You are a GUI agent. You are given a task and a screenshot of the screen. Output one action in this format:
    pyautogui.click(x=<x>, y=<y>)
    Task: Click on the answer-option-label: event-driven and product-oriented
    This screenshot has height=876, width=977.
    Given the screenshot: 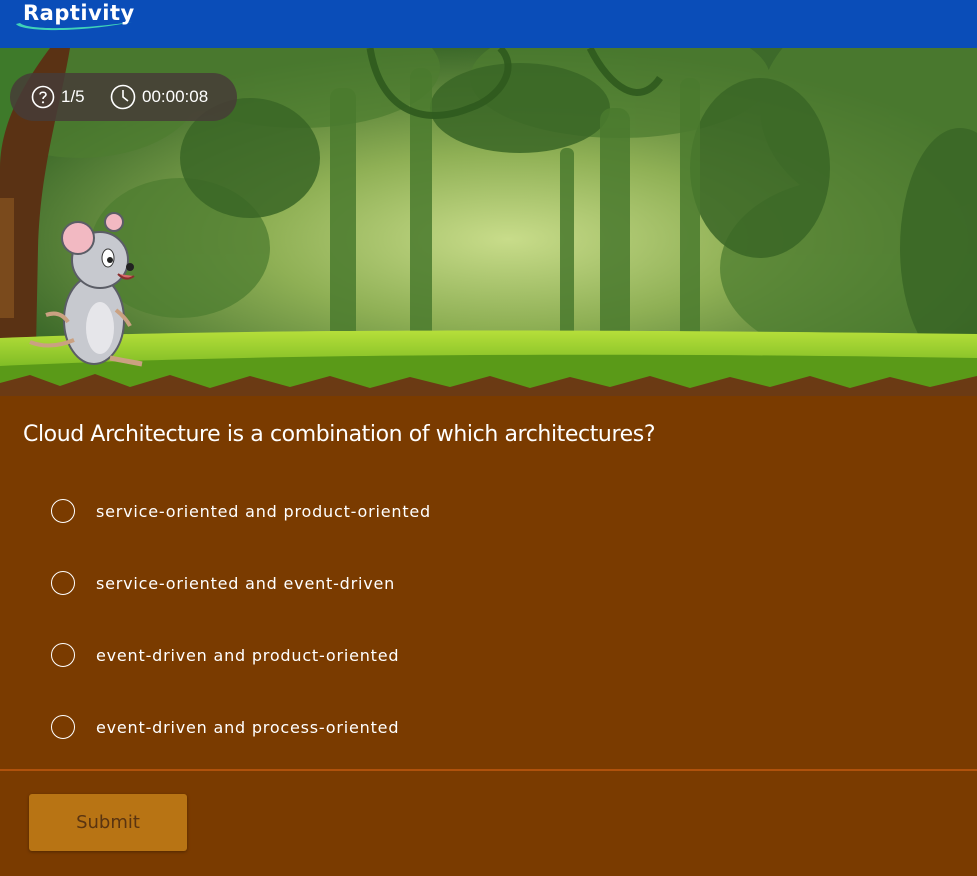 What is the action you would take?
    pyautogui.click(x=248, y=655)
    